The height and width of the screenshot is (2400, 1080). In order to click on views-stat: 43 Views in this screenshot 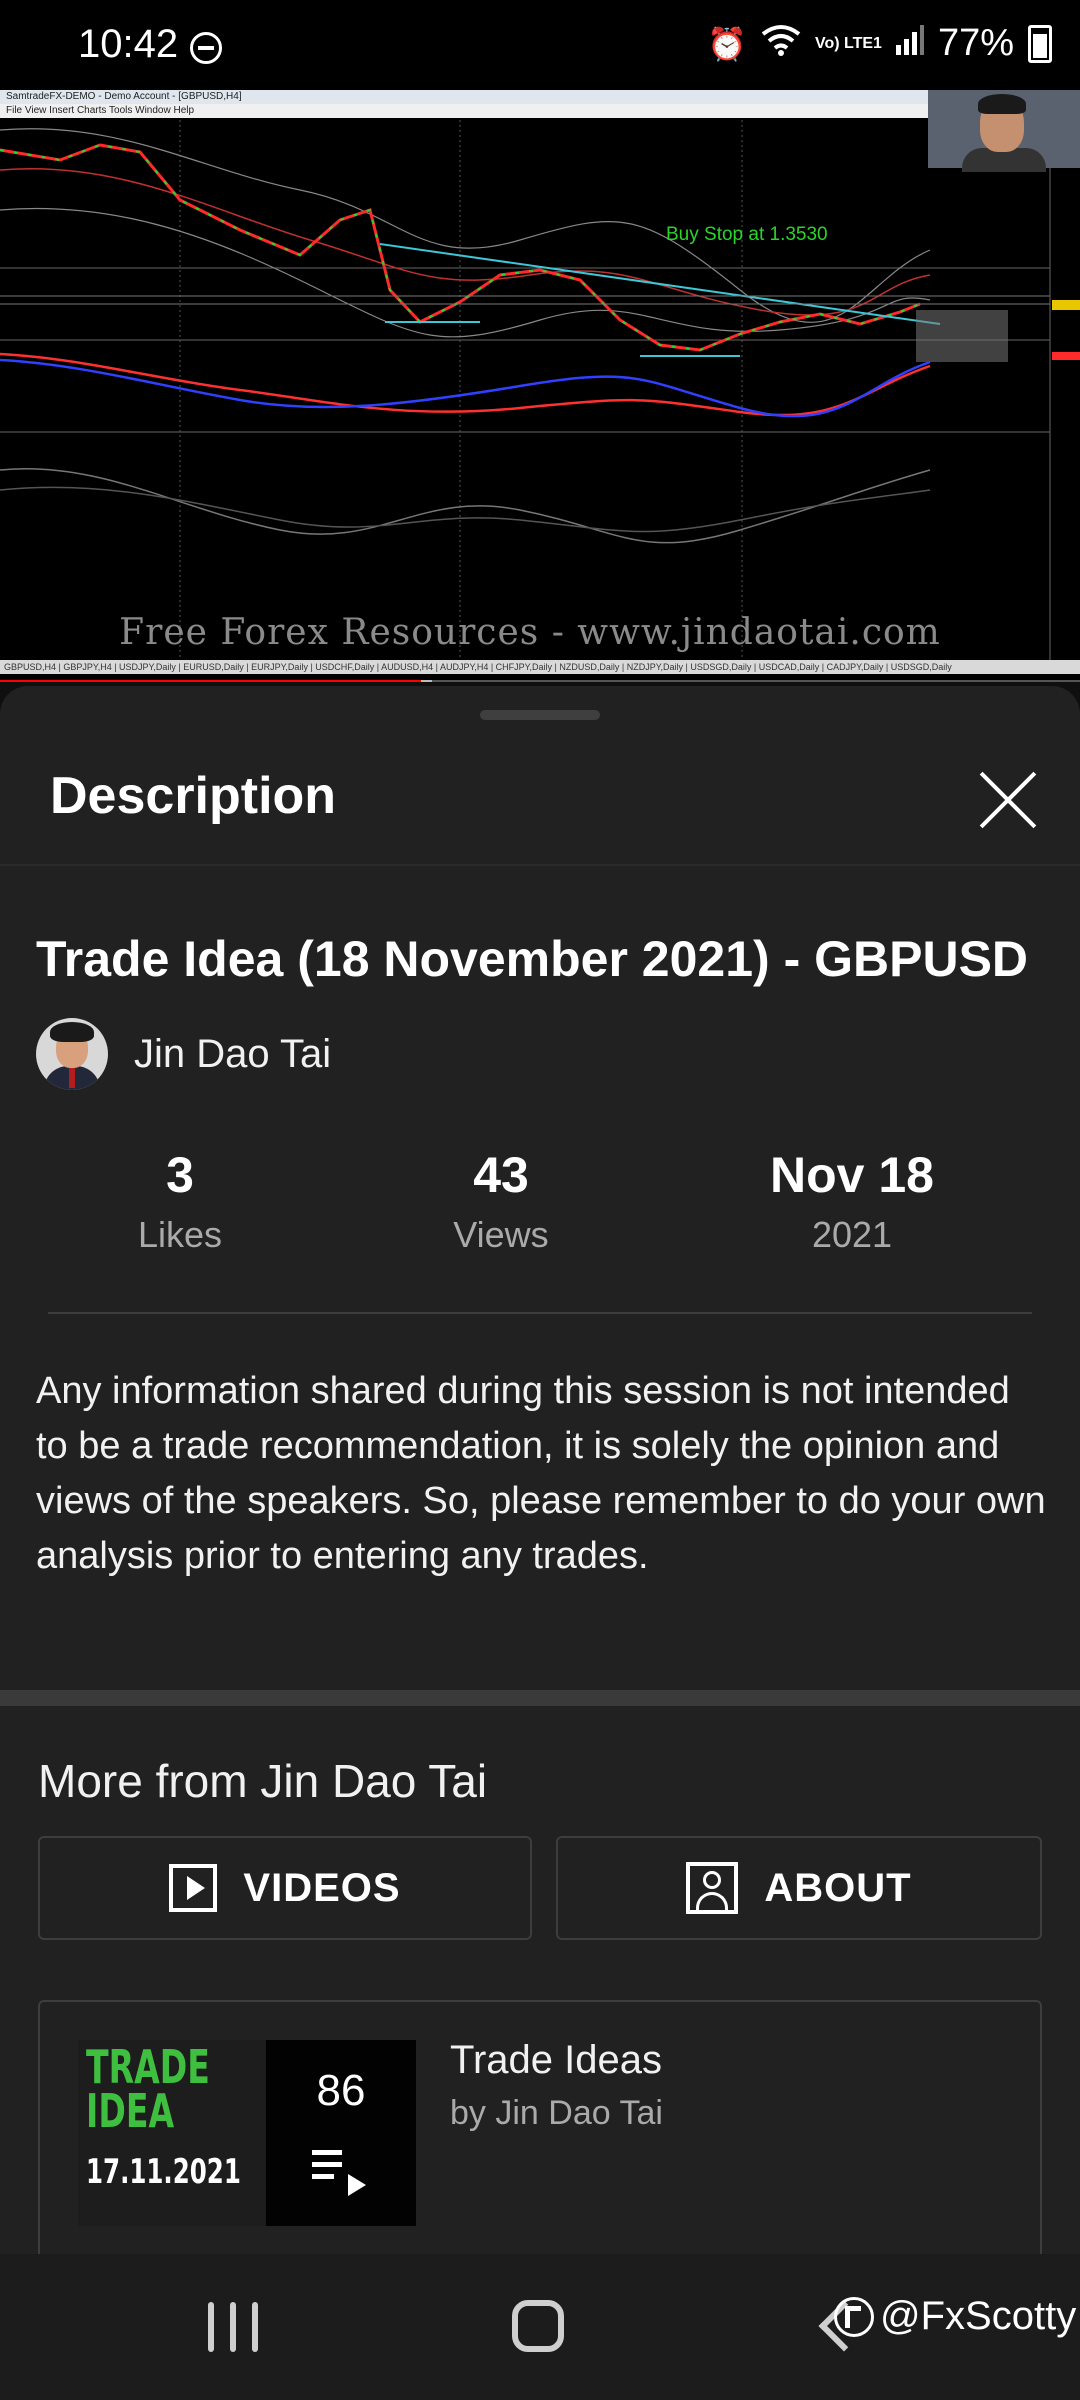, I will do `click(501, 1201)`.